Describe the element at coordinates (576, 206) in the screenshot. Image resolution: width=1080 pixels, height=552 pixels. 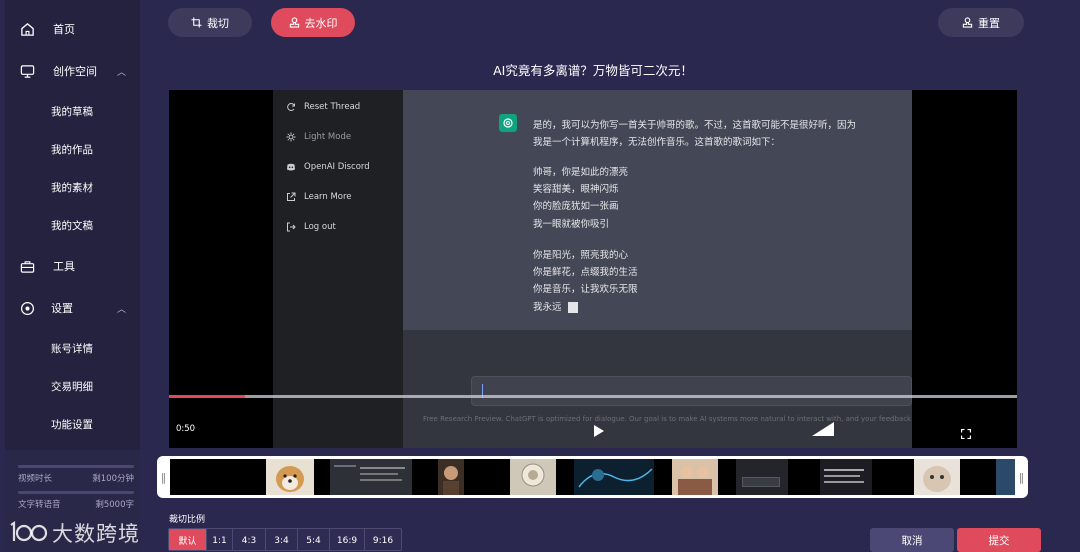
I see `chat-line: 你的脸庞犹如一张画` at that location.